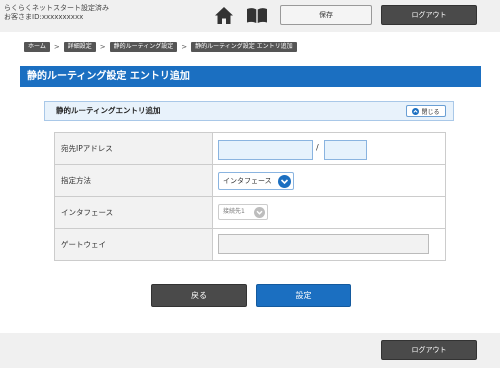  What do you see at coordinates (430, 112) in the screenshot?
I see `close-label: 閉じる` at bounding box center [430, 112].